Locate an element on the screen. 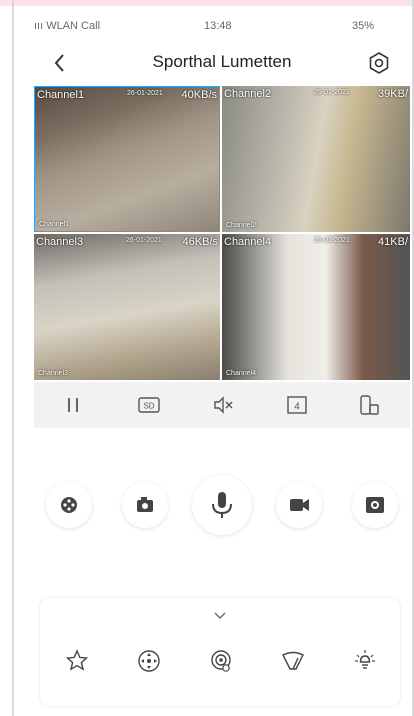 Image resolution: width=414 pixels, height=716 pixels. battery-label: 35% is located at coordinates (363, 26).